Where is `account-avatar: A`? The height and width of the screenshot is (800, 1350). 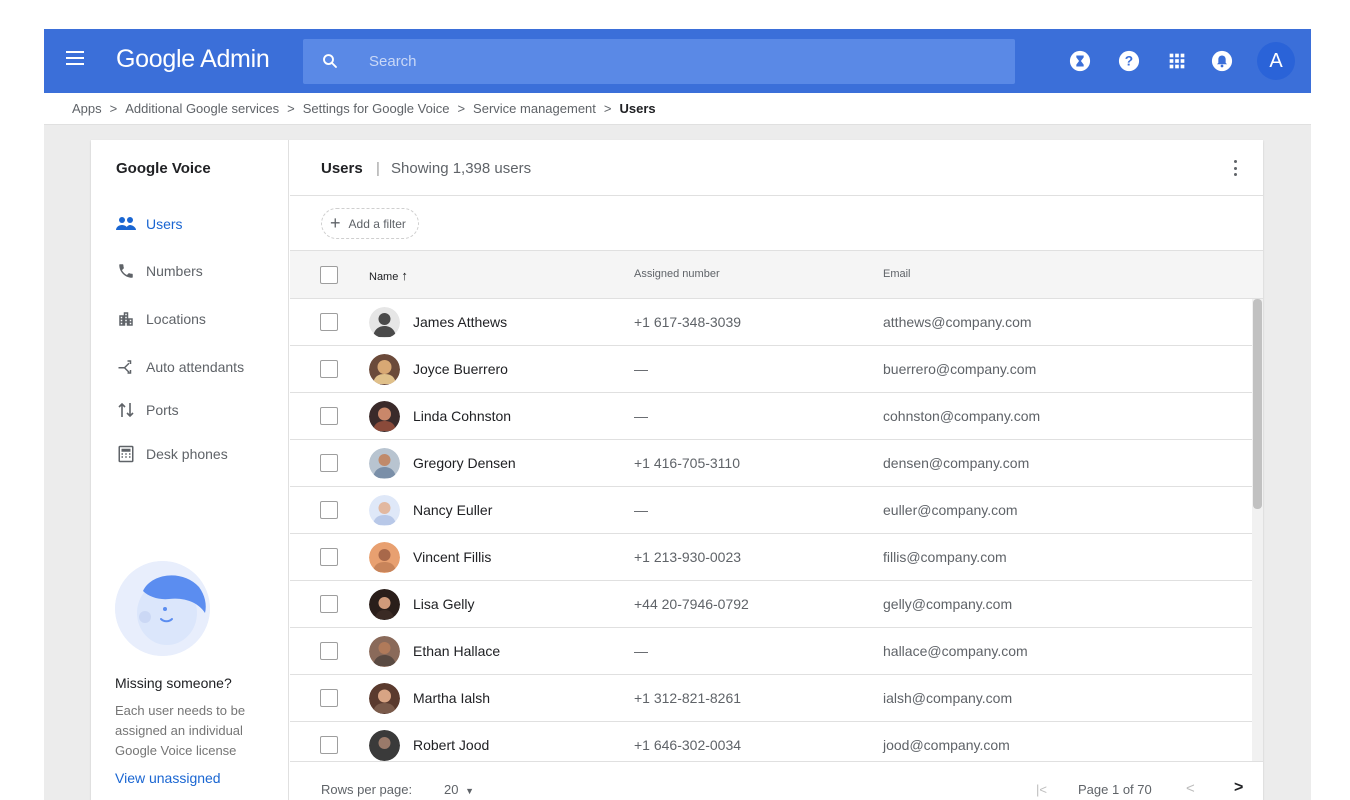 account-avatar: A is located at coordinates (1276, 61).